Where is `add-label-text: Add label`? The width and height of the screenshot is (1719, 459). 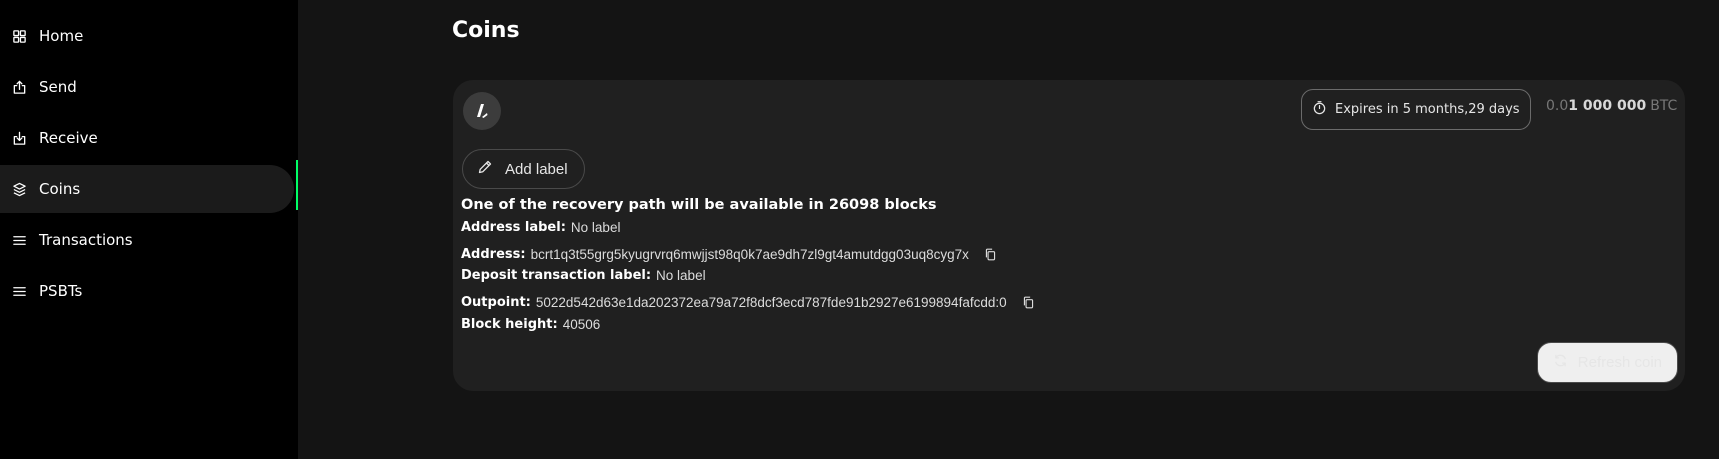 add-label-text: Add label is located at coordinates (536, 169).